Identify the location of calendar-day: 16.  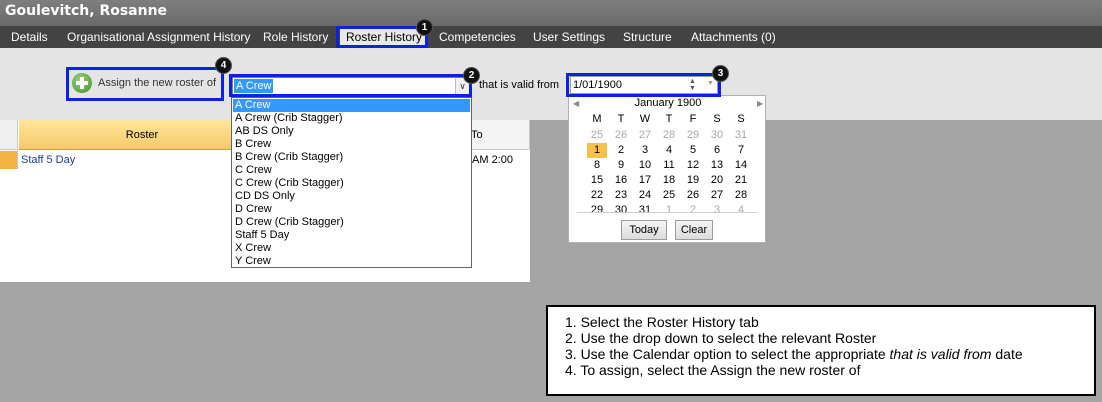
(621, 180).